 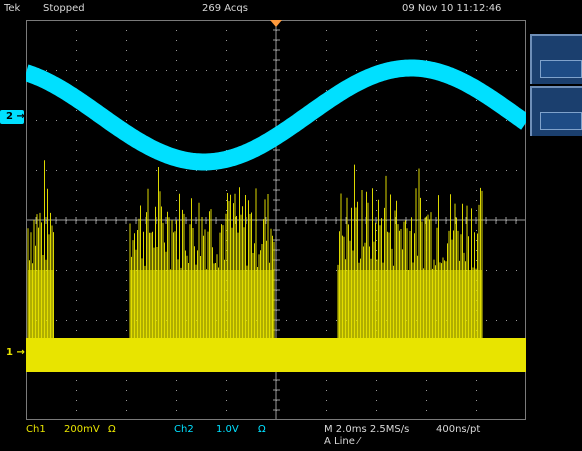 I want to click on ch1-ground-marker: 1 →, so click(x=15, y=352).